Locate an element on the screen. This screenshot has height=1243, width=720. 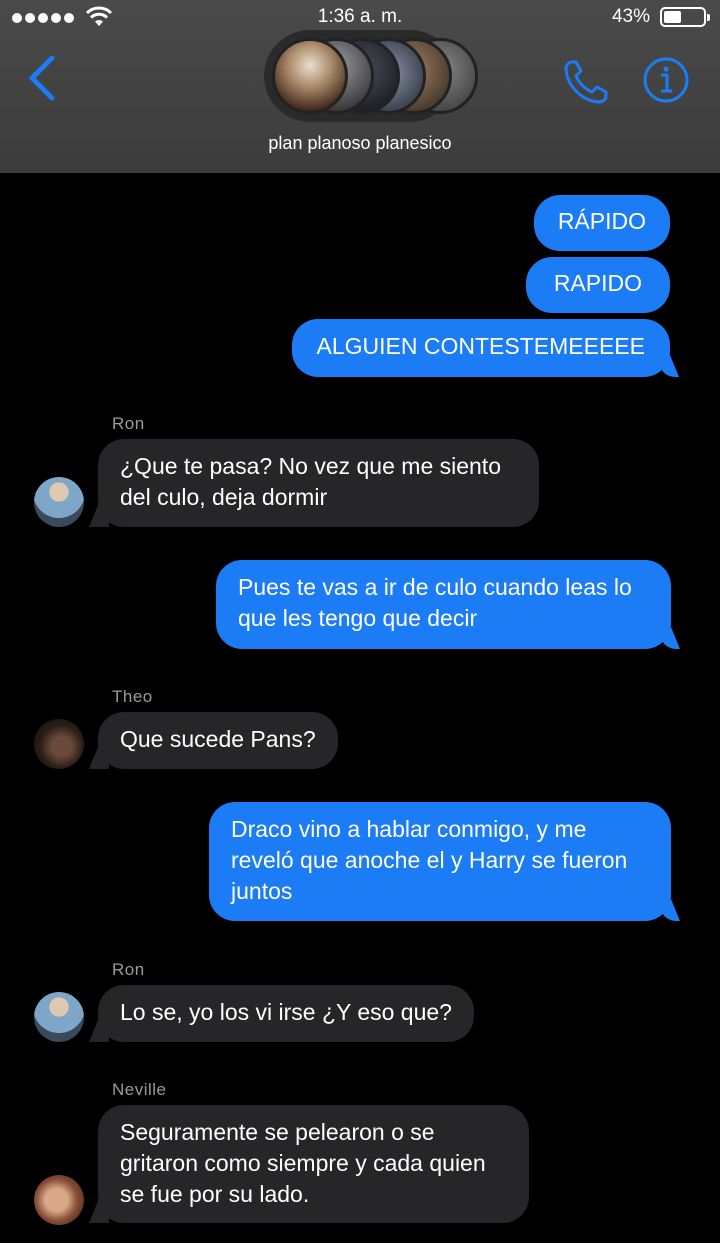
outgoing-message: RÁPIDO is located at coordinates (601, 223).